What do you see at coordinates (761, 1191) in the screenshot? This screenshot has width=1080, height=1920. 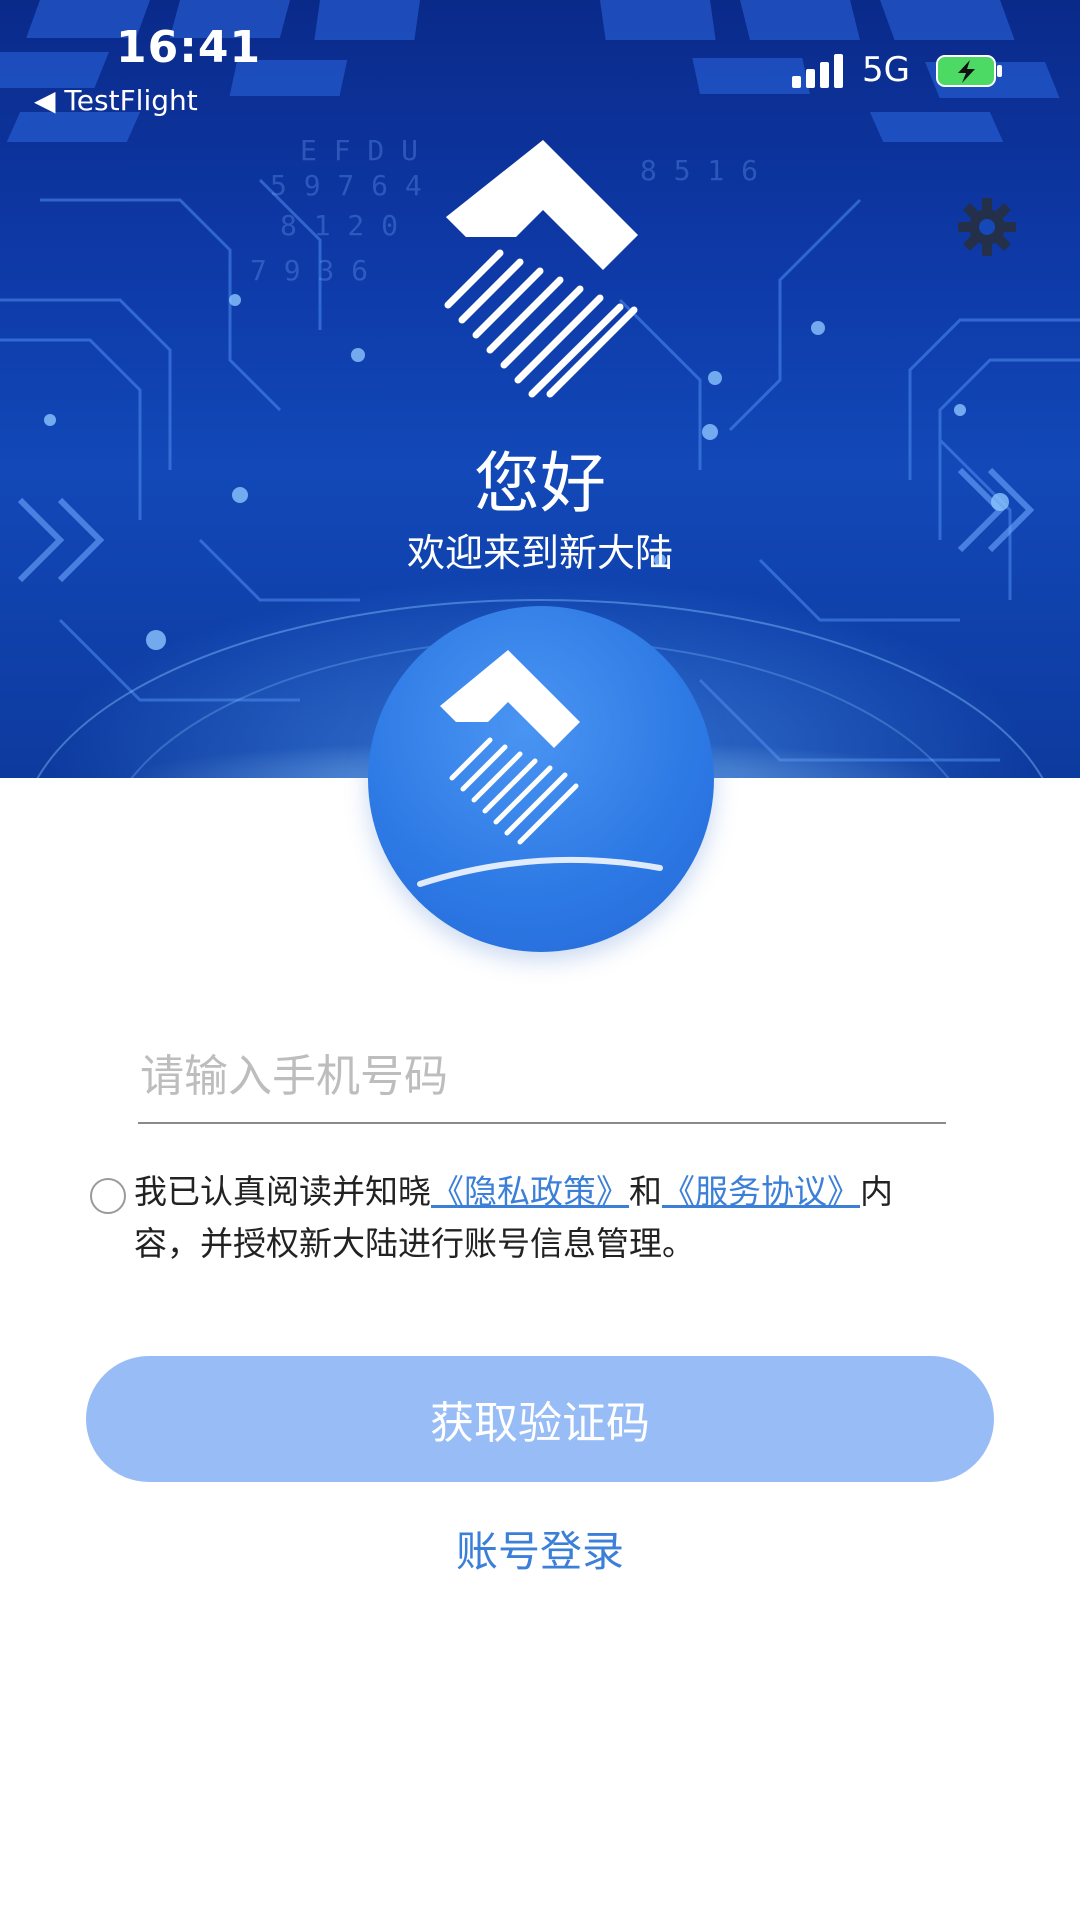 I see `service-agreement-link: 《服务协议》` at bounding box center [761, 1191].